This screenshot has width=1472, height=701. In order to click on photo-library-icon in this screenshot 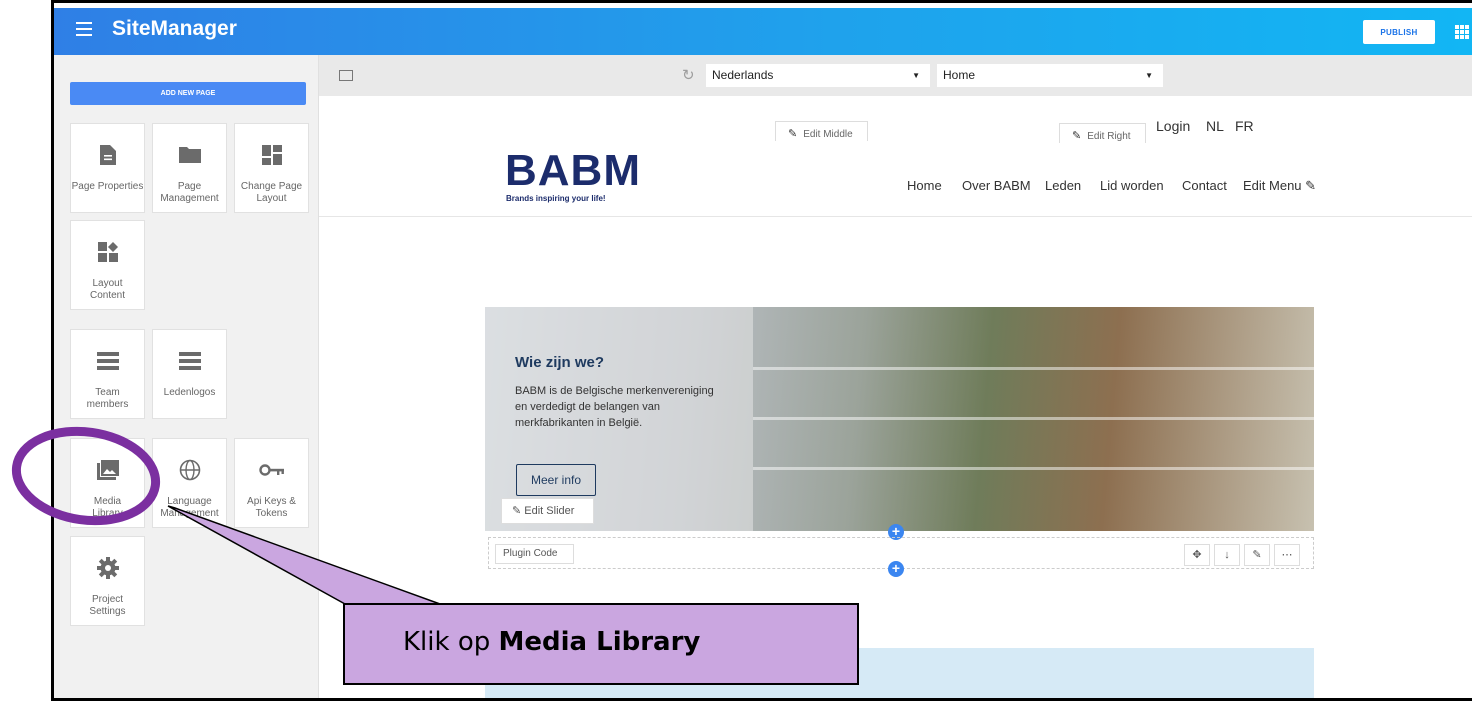, I will do `click(107, 470)`.